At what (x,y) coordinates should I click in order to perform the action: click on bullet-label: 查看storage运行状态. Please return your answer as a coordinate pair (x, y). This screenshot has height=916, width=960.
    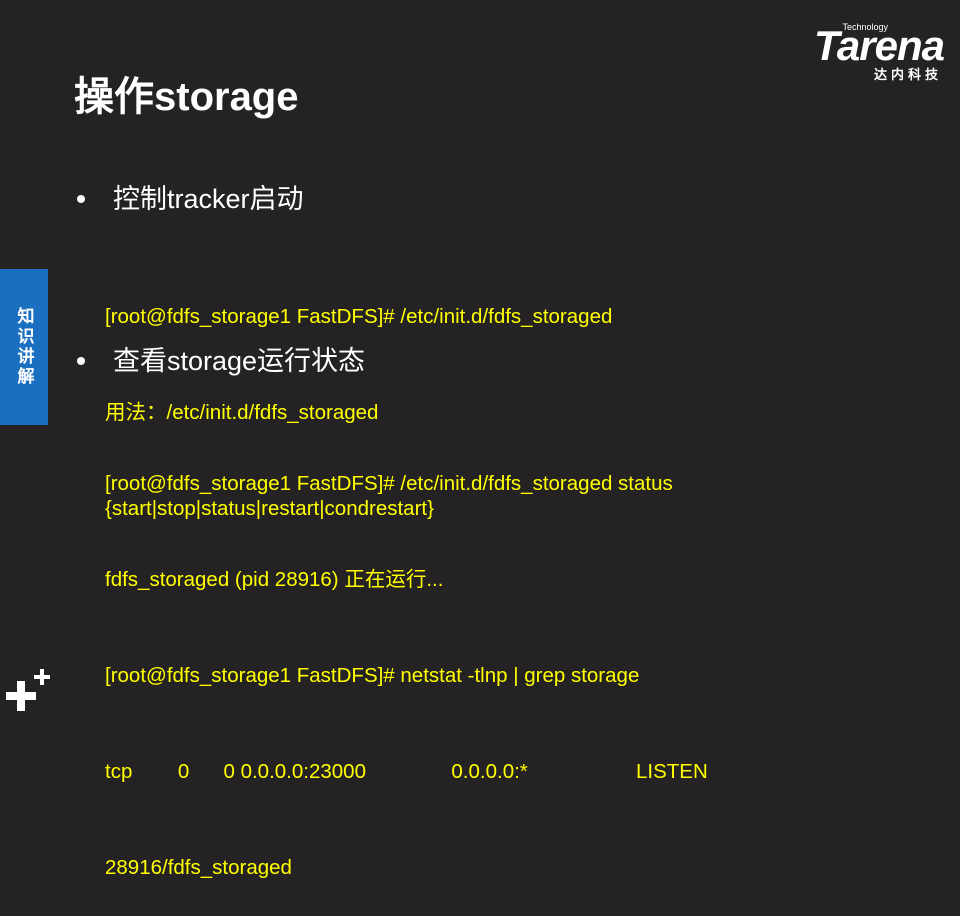
    Looking at the image, I should click on (239, 361).